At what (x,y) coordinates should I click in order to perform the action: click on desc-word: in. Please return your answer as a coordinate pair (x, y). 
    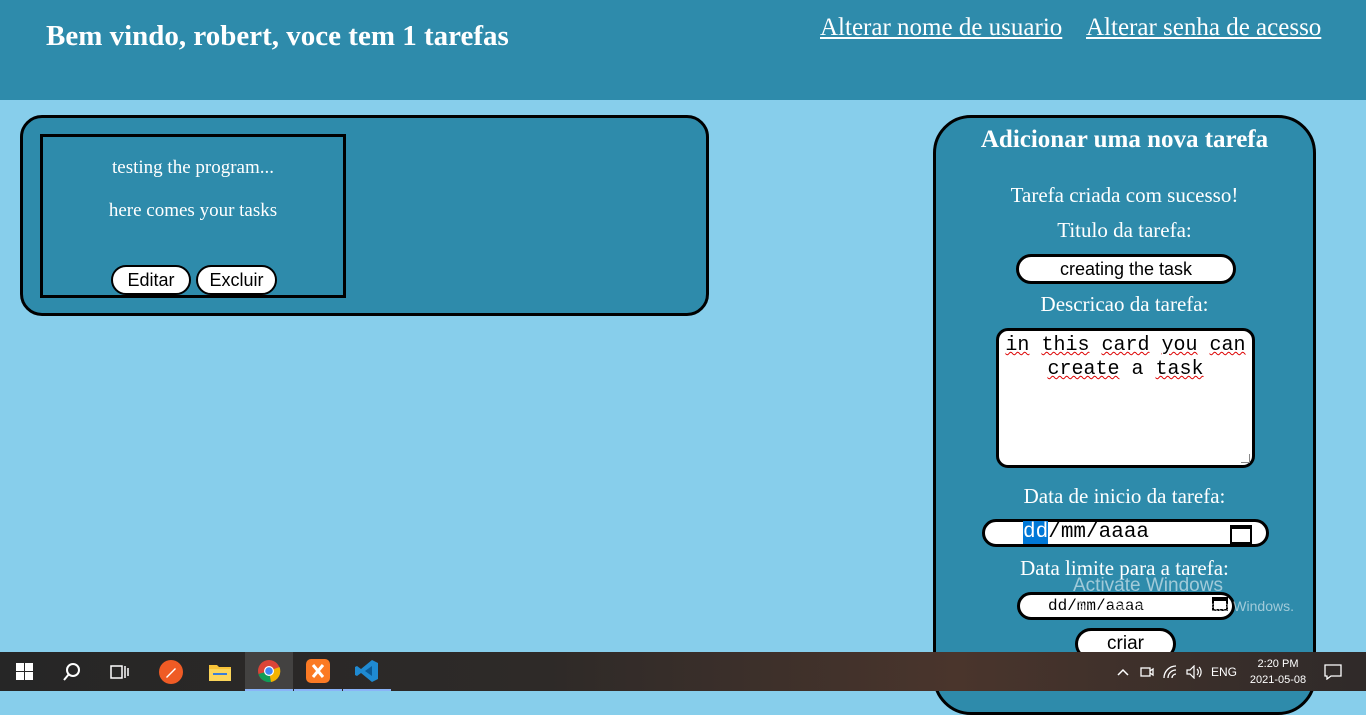
    Looking at the image, I should click on (1017, 345).